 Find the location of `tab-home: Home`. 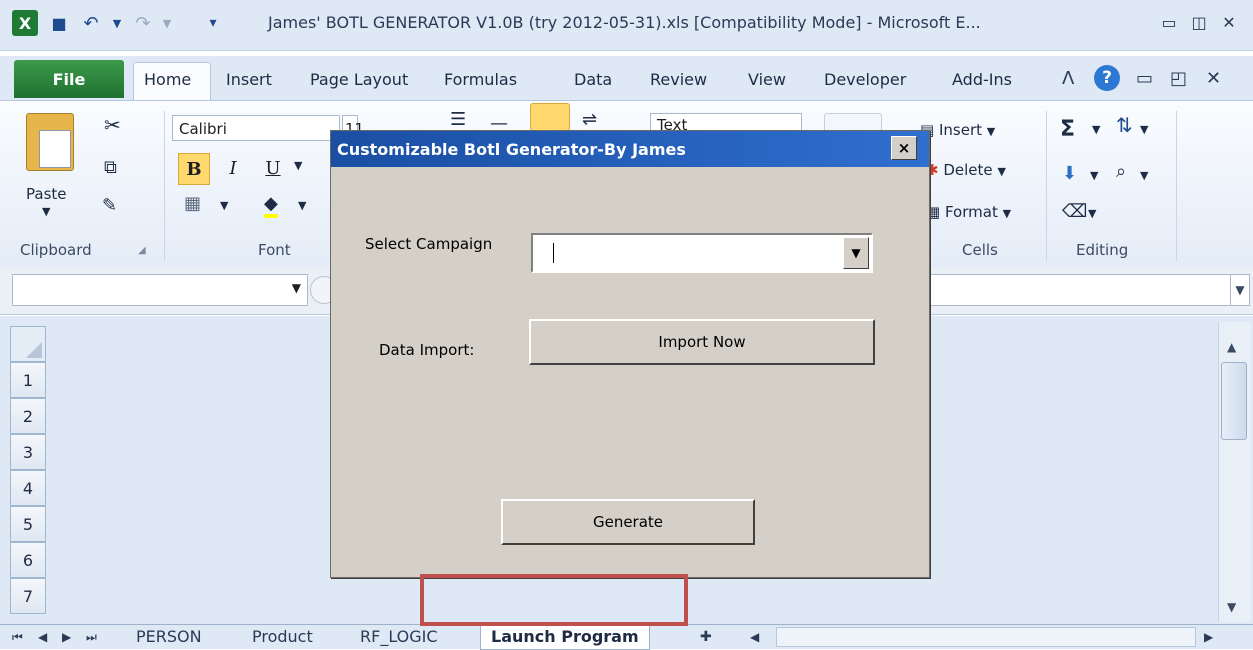

tab-home: Home is located at coordinates (167, 79).